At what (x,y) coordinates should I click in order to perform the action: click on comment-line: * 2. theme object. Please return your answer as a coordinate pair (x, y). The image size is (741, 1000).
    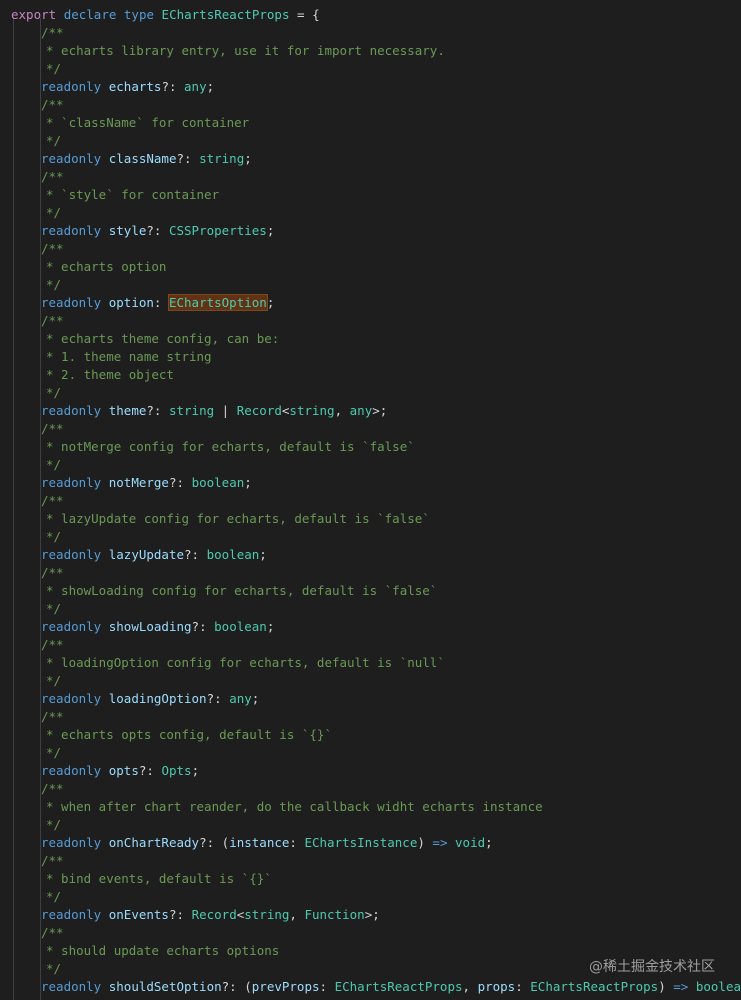
    Looking at the image, I should click on (110, 375).